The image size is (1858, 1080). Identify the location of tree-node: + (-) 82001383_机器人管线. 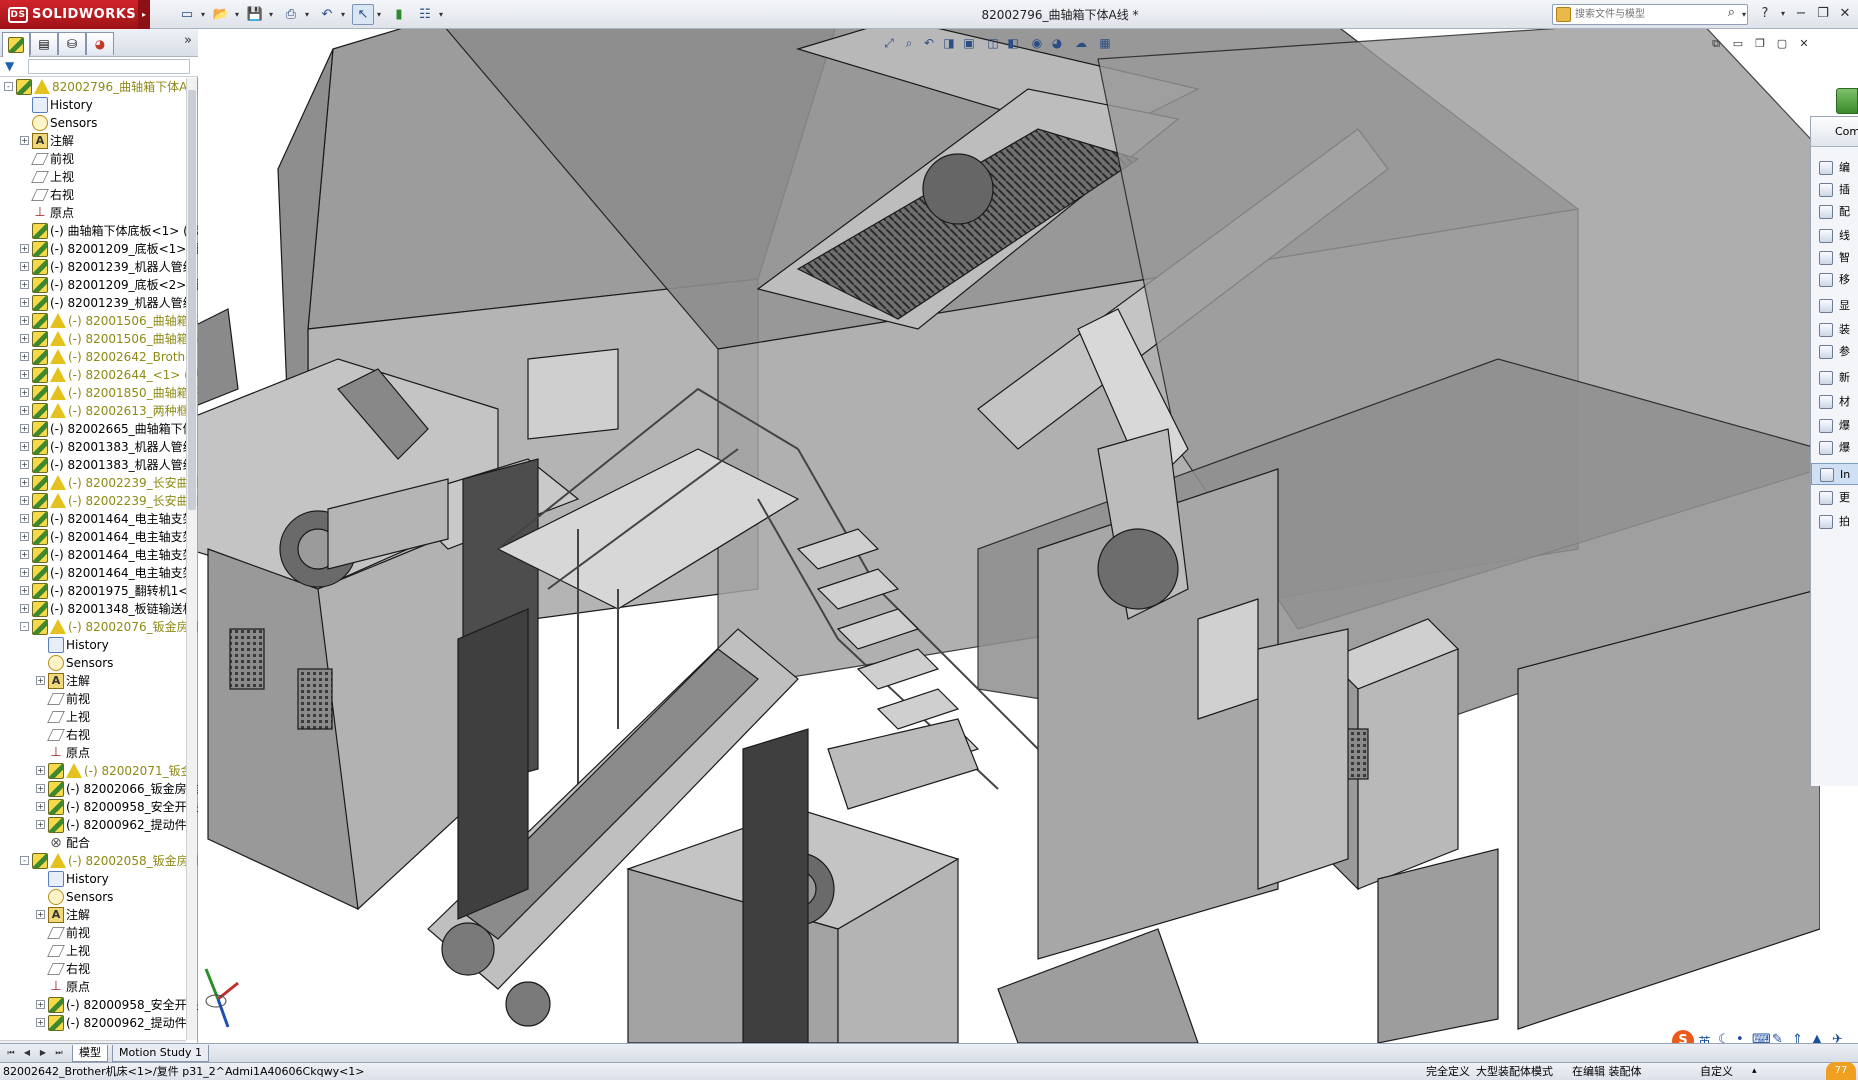
(99, 447).